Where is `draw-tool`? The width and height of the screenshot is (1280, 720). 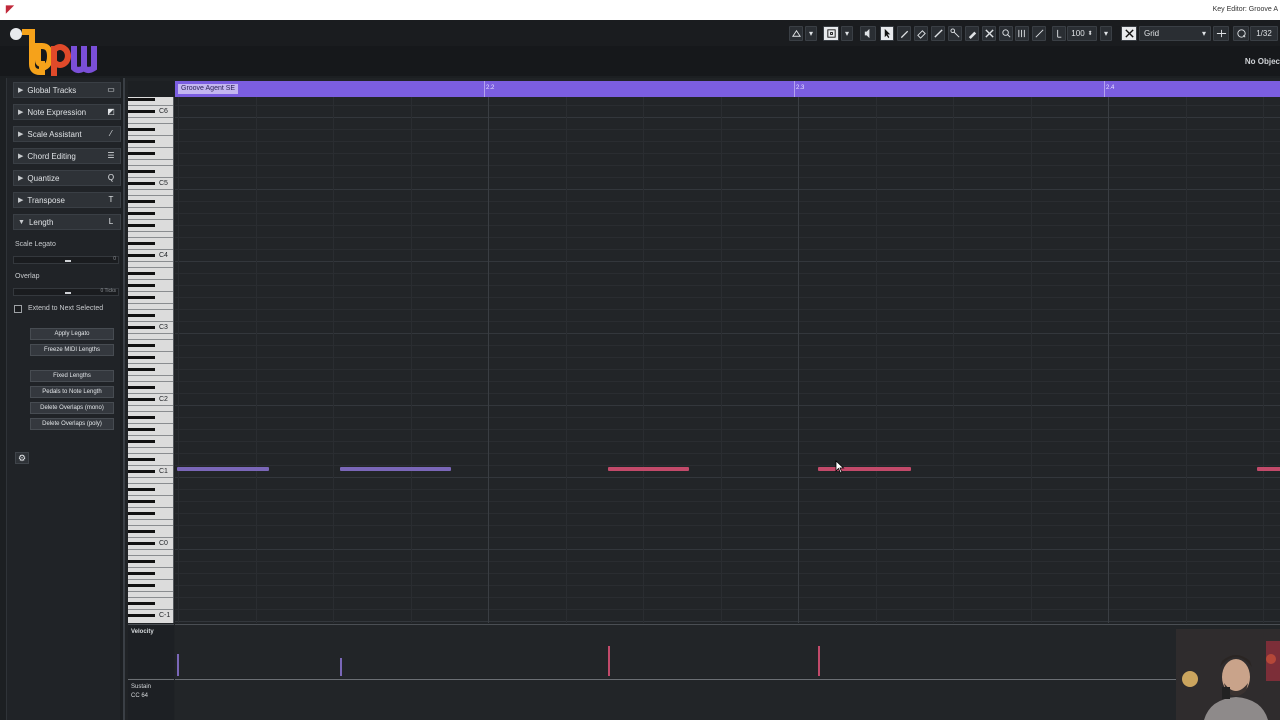
draw-tool is located at coordinates (904, 33).